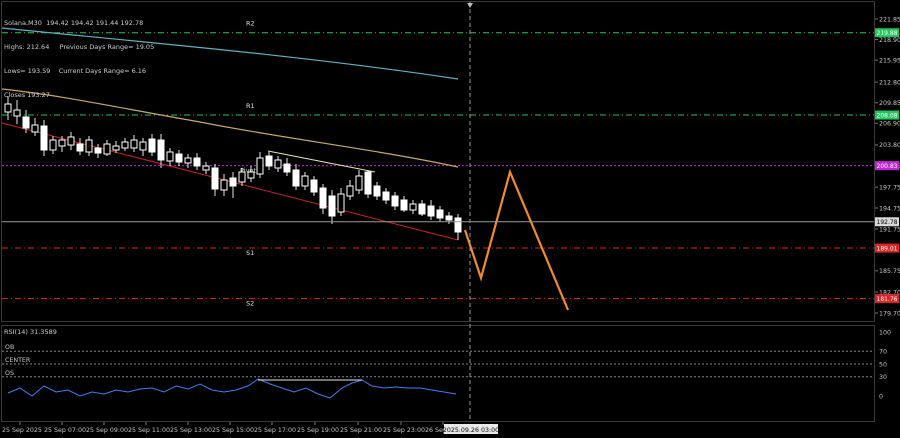  I want to click on price-tick-label: 221.85, so click(889, 19).